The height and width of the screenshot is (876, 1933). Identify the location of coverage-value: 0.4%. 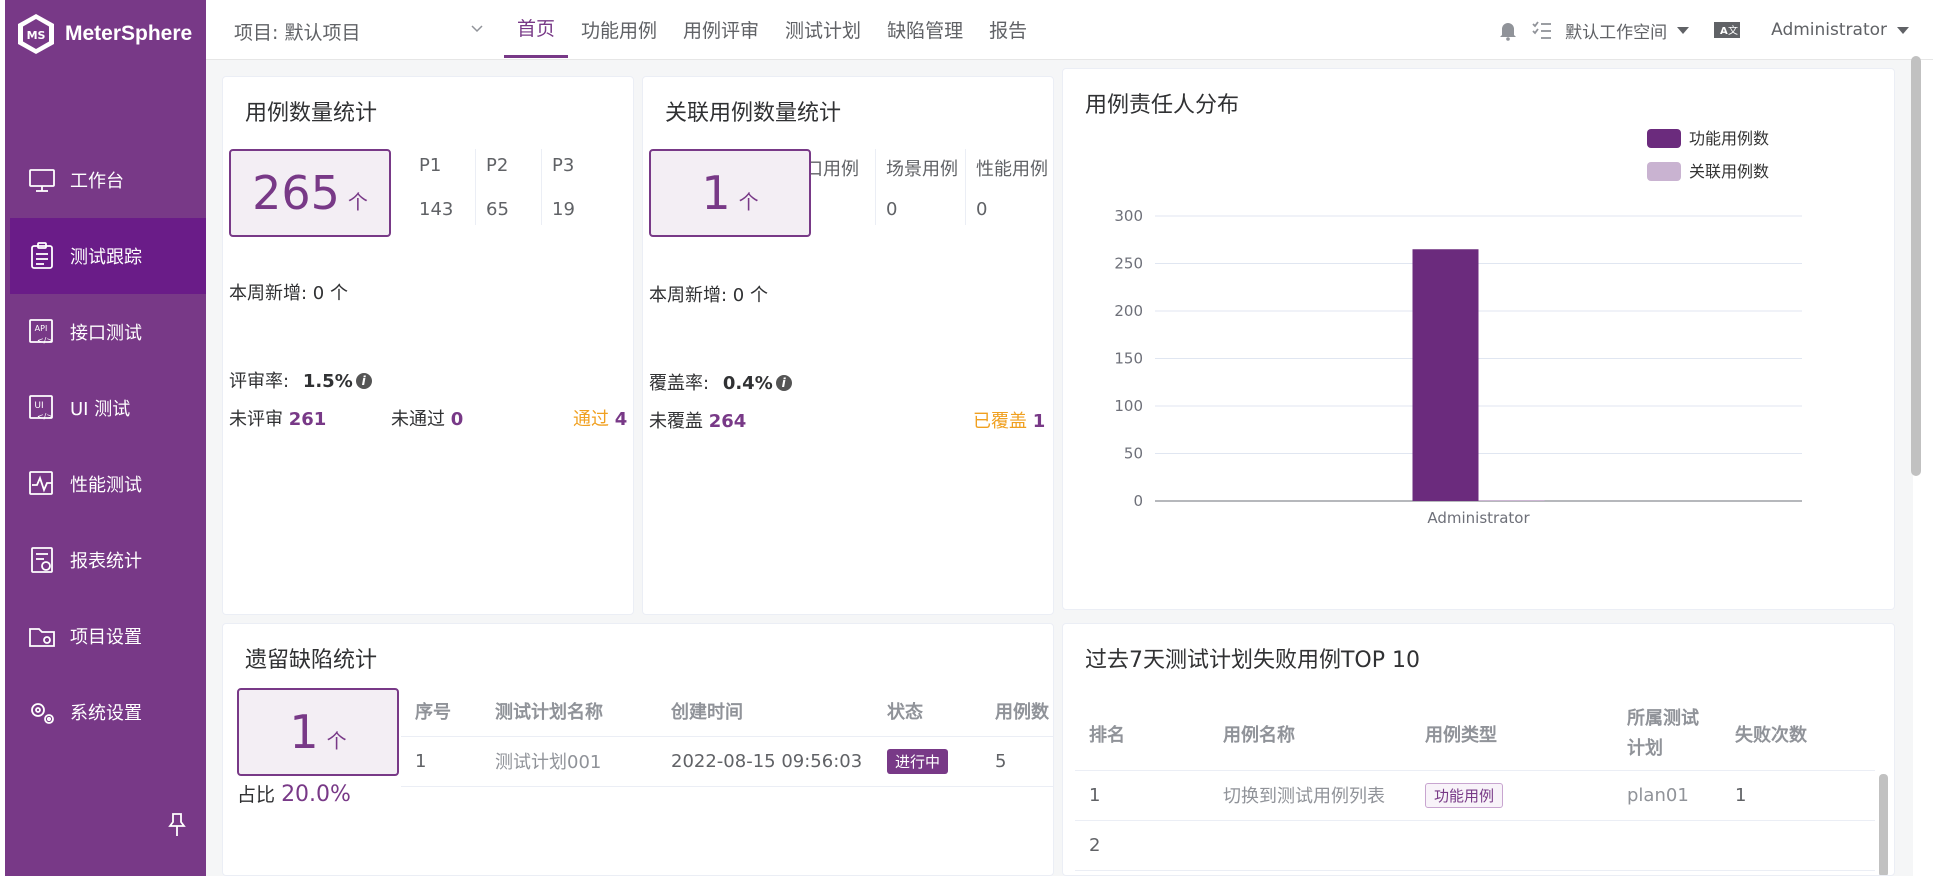
(747, 383).